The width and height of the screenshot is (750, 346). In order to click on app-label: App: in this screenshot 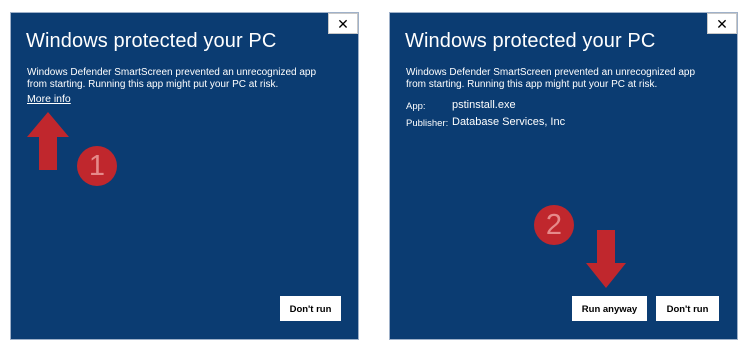, I will do `click(416, 106)`.